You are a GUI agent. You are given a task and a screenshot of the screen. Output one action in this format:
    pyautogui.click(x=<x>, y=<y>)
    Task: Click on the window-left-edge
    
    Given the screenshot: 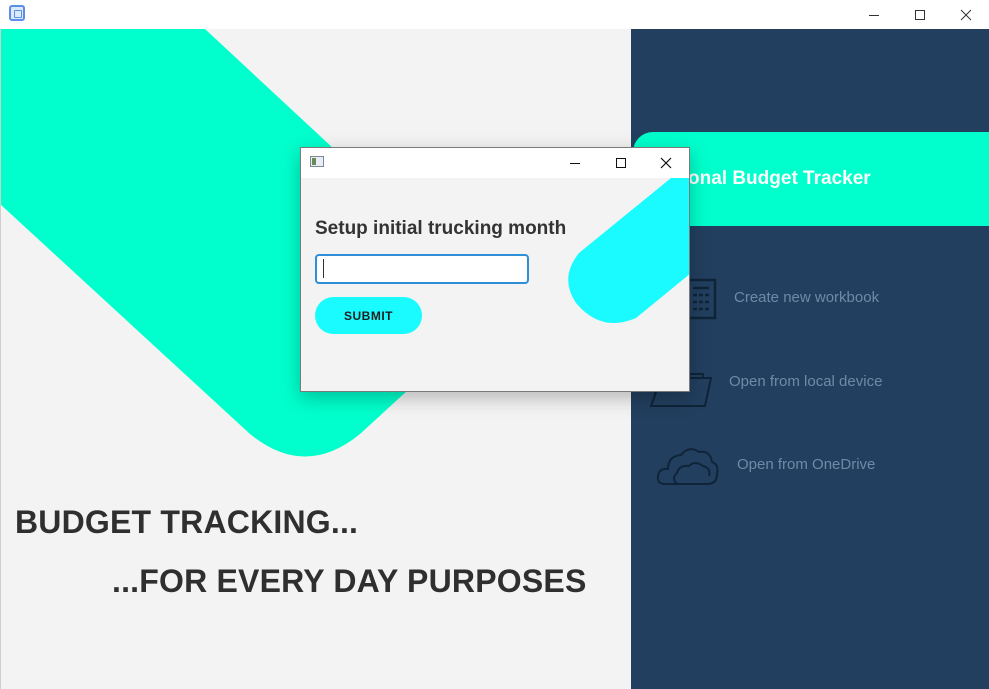 What is the action you would take?
    pyautogui.click(x=0, y=359)
    